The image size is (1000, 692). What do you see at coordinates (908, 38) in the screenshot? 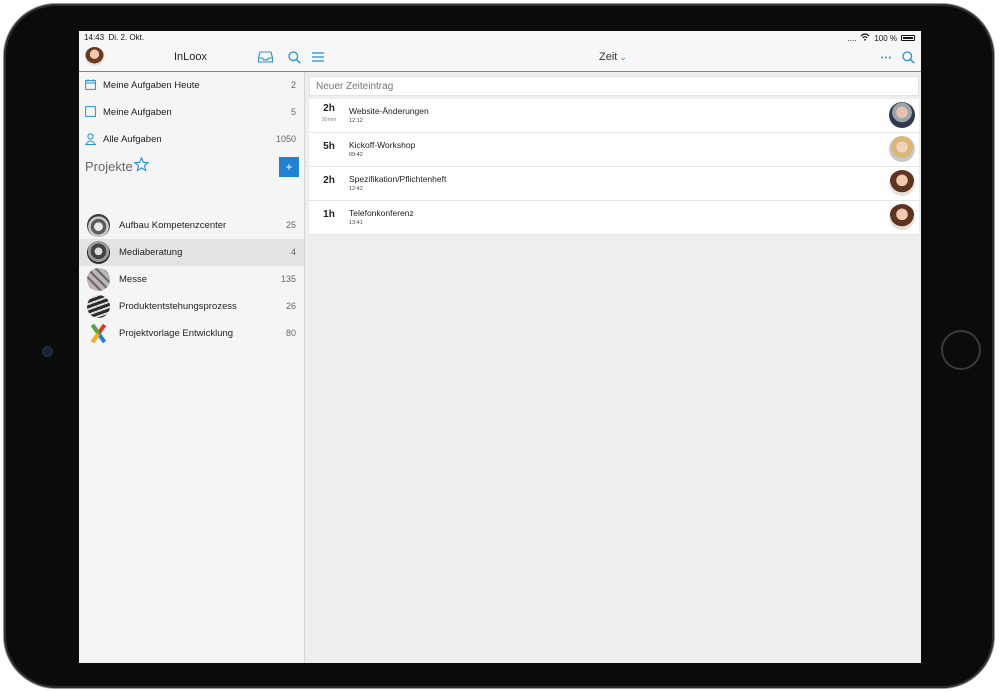
I see `battery-icon` at bounding box center [908, 38].